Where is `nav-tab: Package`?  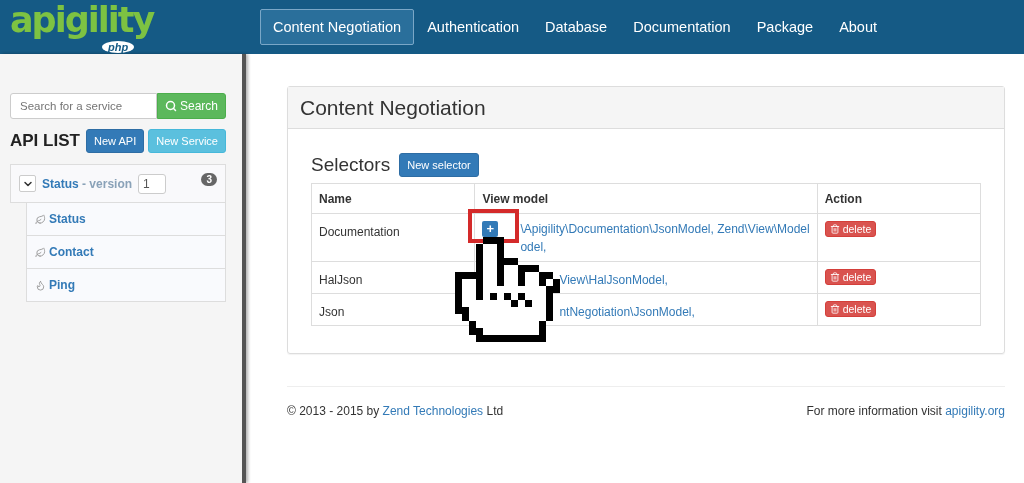 nav-tab: Package is located at coordinates (785, 27).